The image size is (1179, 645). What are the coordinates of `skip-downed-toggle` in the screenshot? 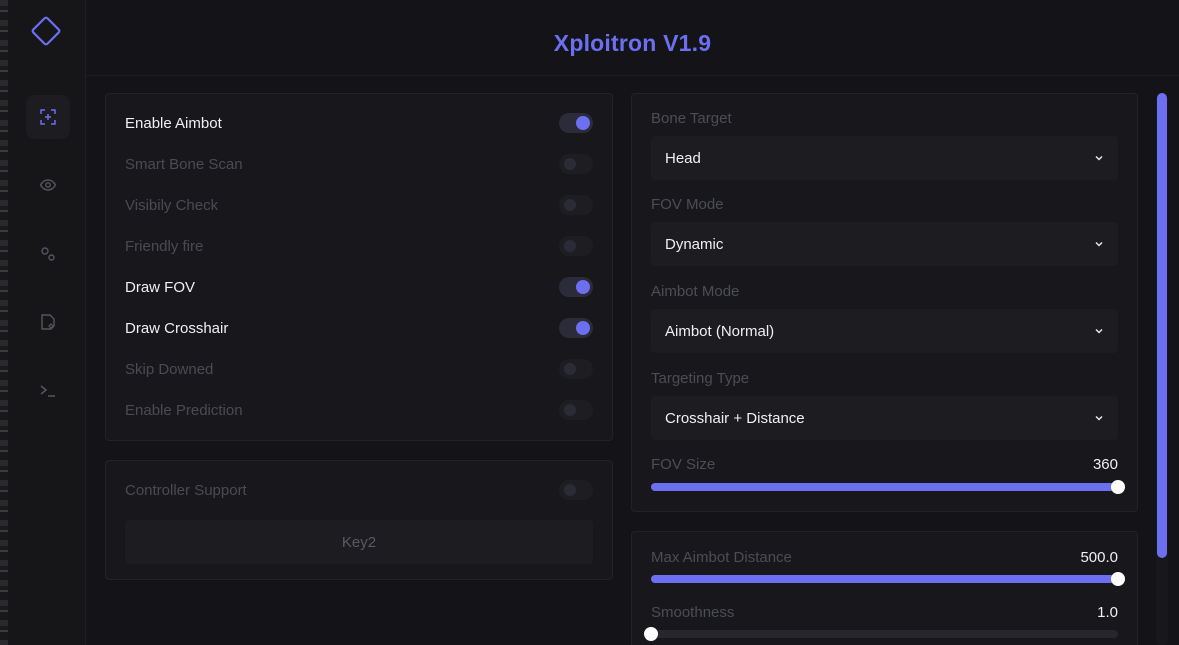 It's located at (576, 369).